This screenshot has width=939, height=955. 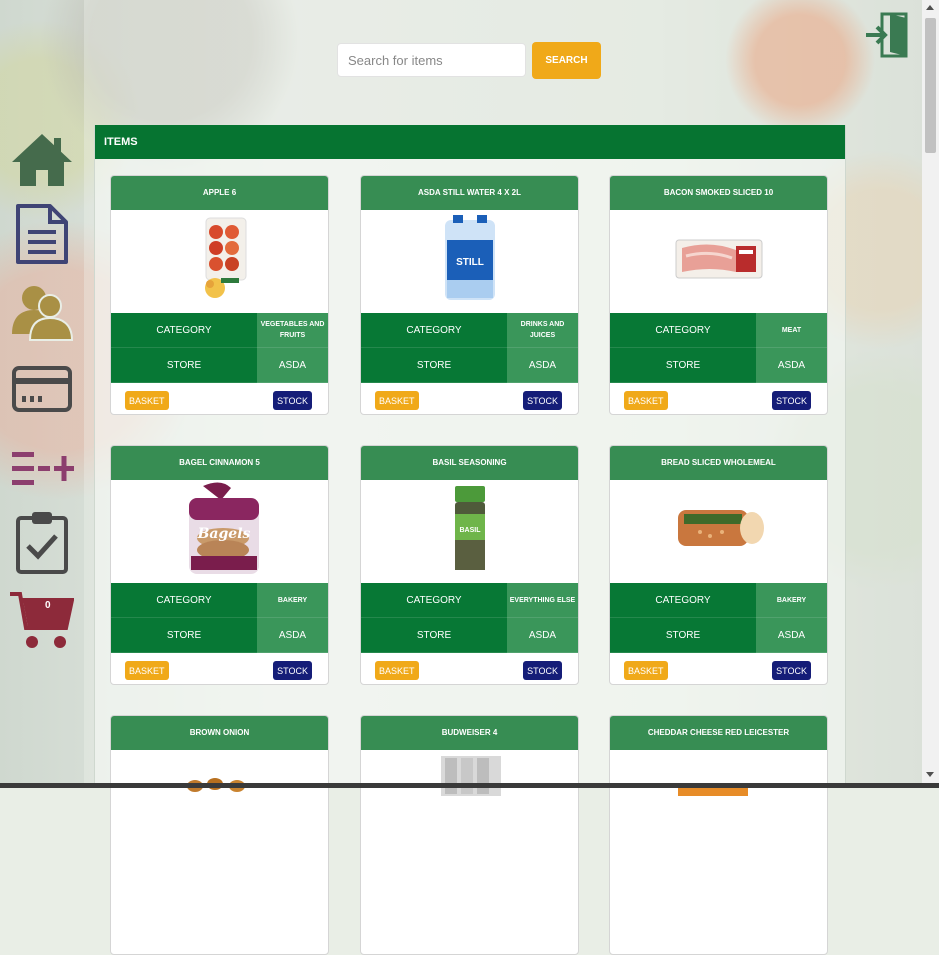 I want to click on item-name: BREAD SLICED WHOLEMEAL, so click(x=718, y=463).